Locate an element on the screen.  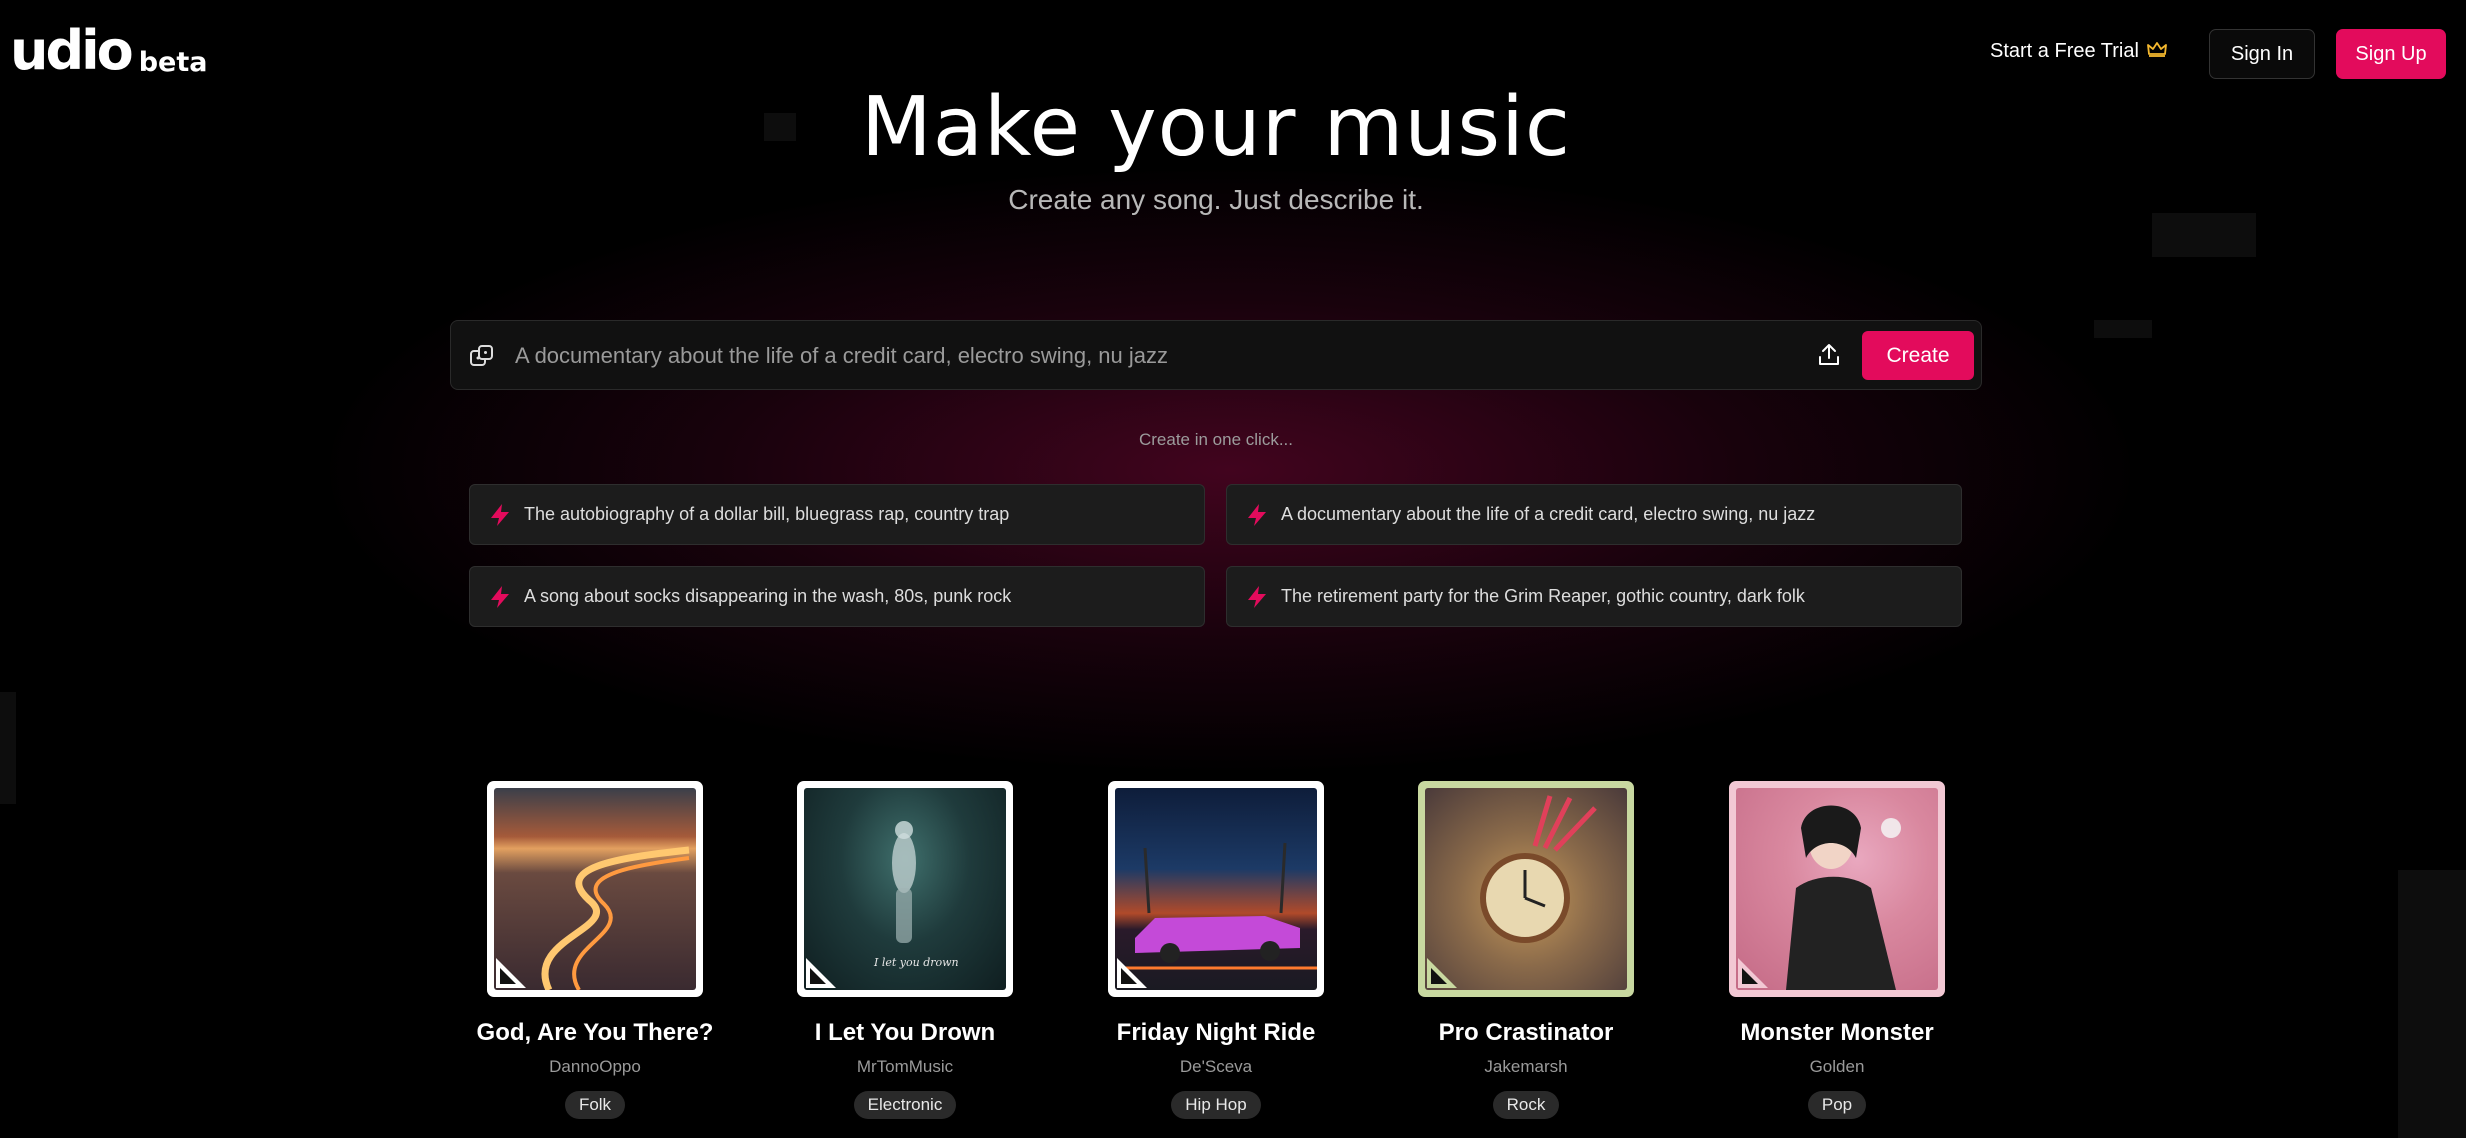
prompt-bar: Create is located at coordinates (1216, 355).